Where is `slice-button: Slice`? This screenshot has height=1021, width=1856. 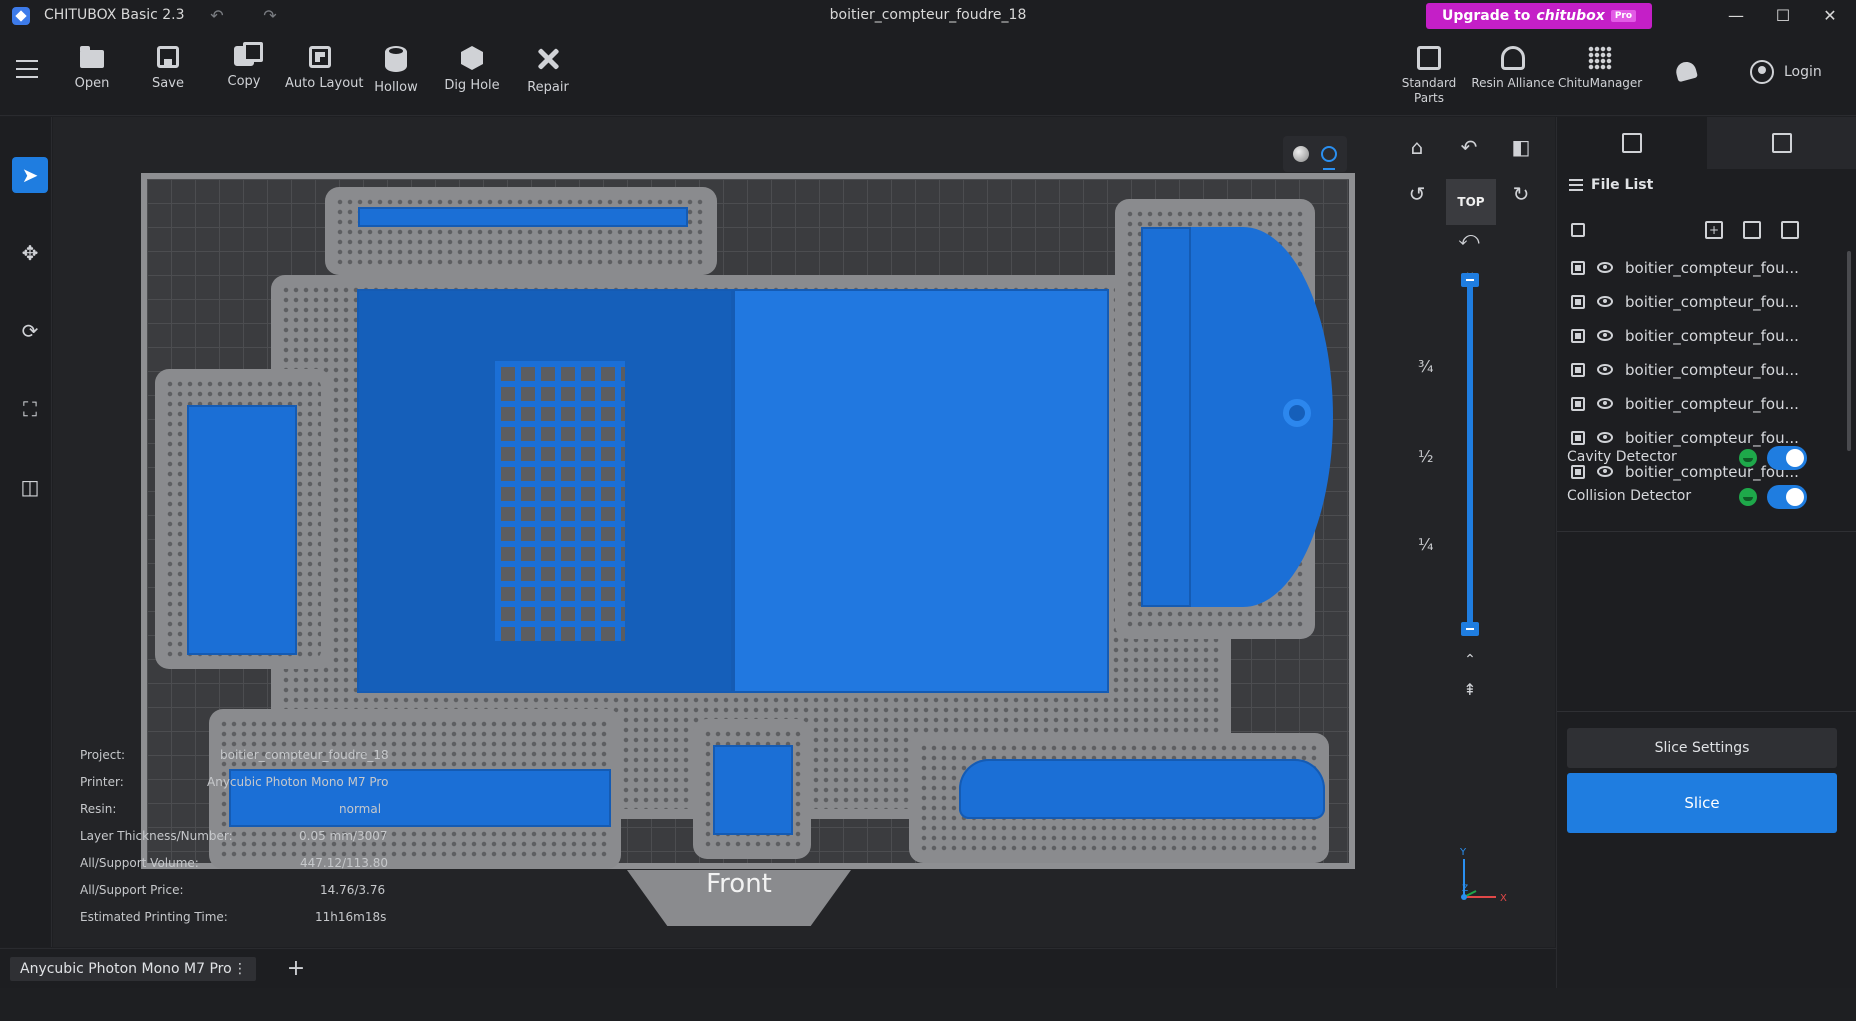 slice-button: Slice is located at coordinates (1702, 803).